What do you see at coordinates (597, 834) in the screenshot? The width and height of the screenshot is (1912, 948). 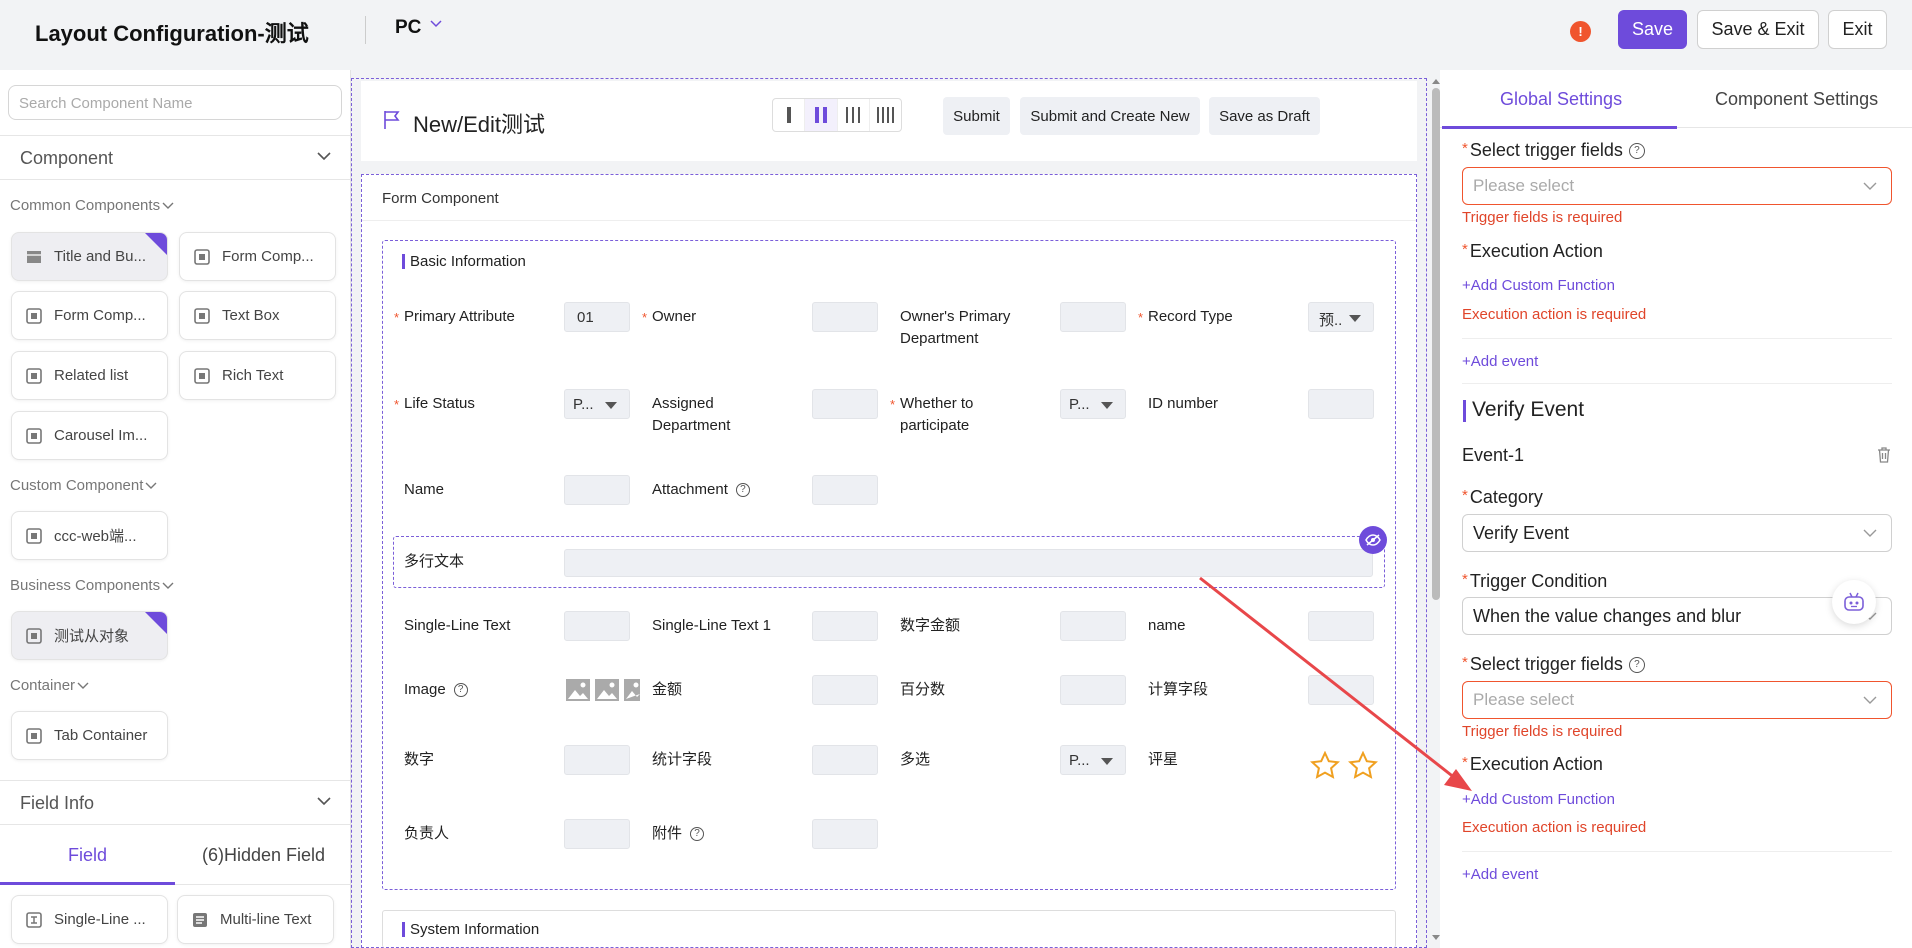 I see `owner-cn-input` at bounding box center [597, 834].